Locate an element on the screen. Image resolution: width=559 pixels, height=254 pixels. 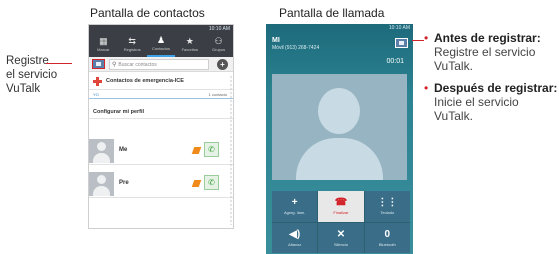
contact-name: Pre is located at coordinates (124, 183).